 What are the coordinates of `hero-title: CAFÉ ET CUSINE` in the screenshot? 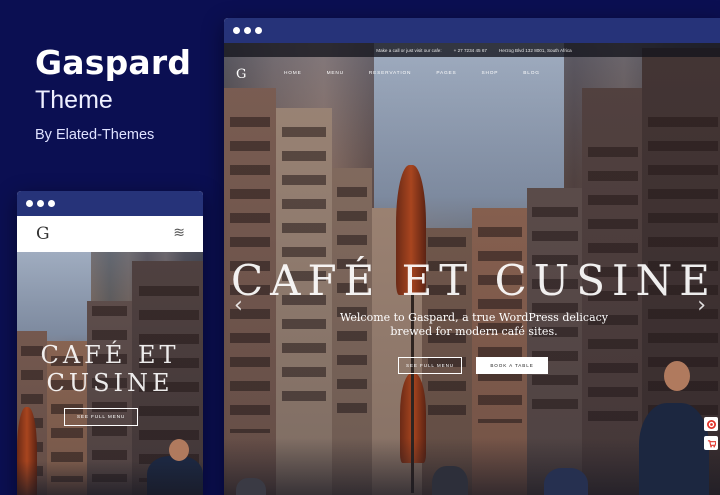 It's located at (474, 280).